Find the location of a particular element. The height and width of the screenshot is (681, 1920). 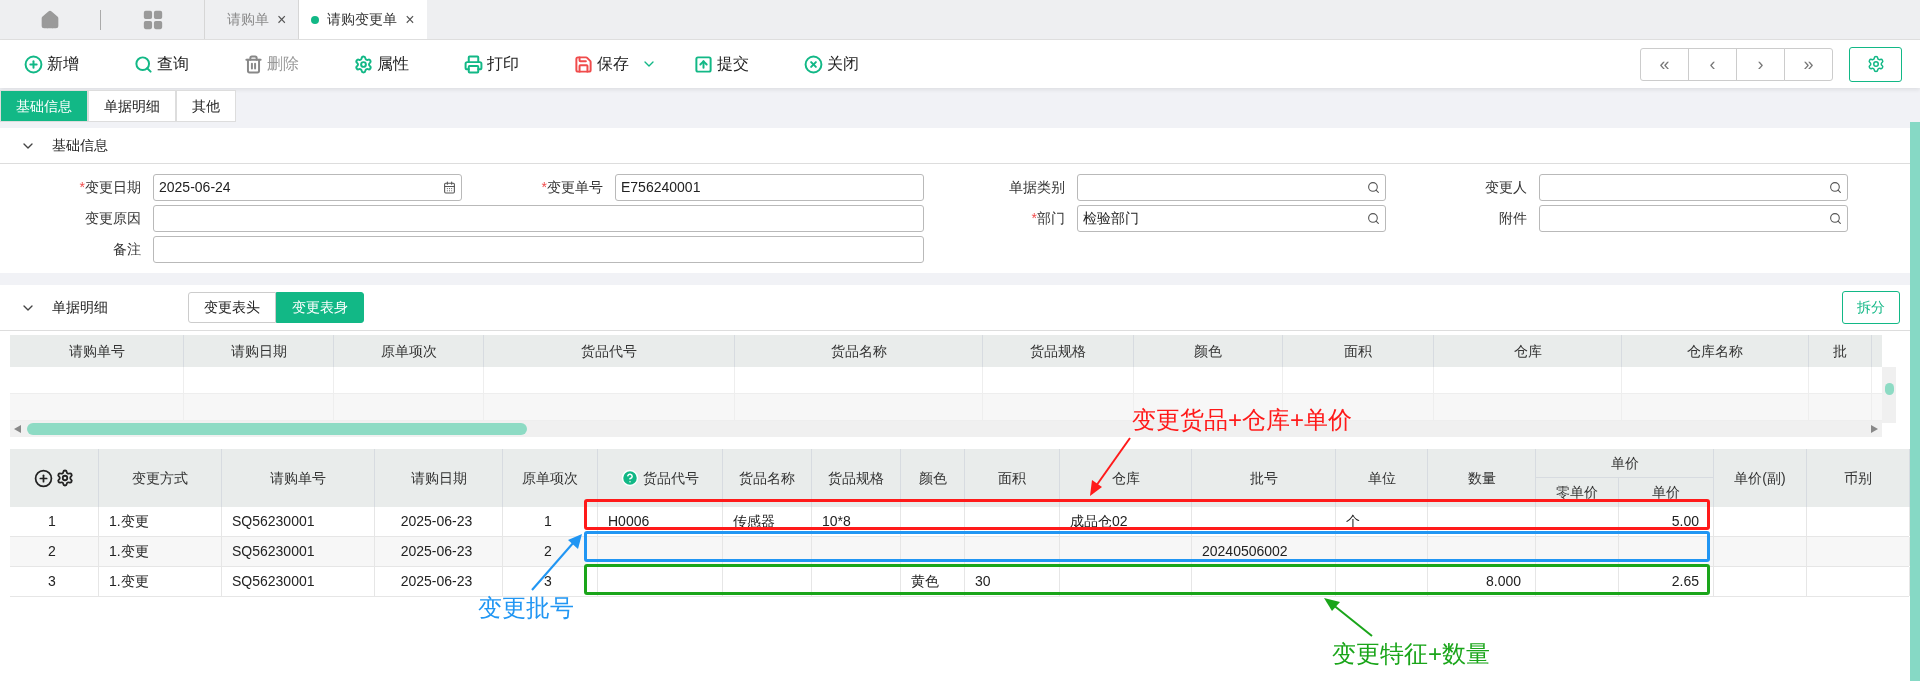

field-label: 附件 is located at coordinates (1513, 218).